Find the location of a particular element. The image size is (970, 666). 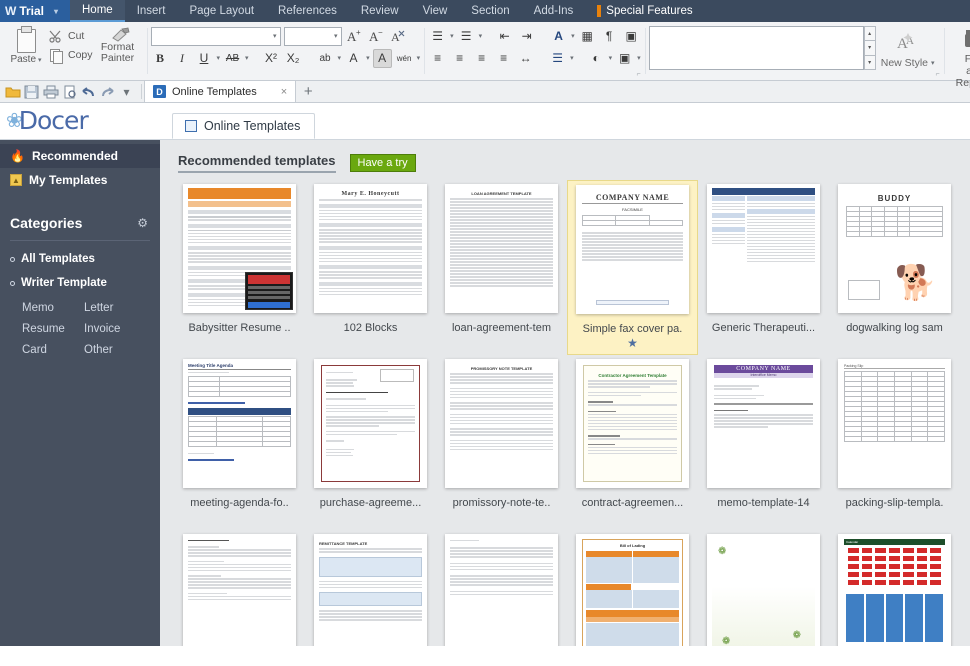

template-card: Calendar is located at coordinates (894, 588).